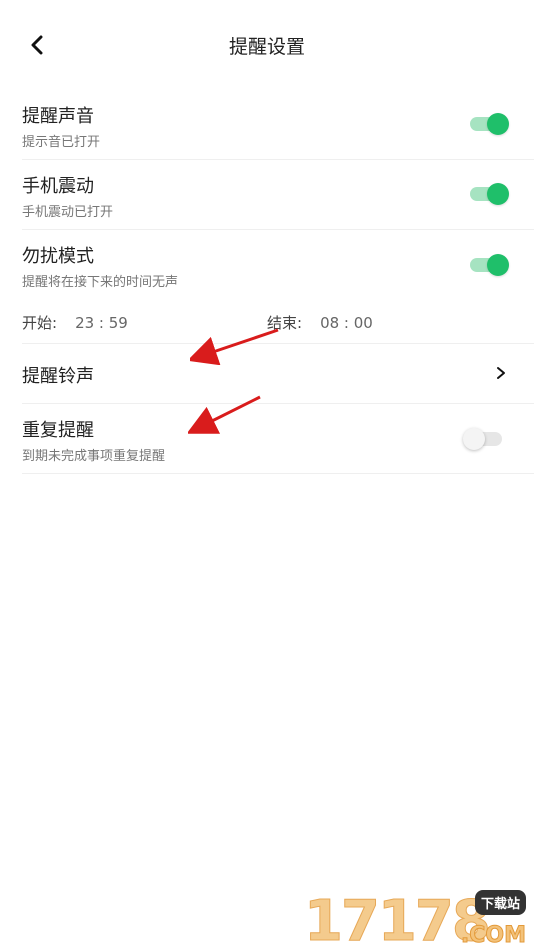 This screenshot has height=950, width=534. Describe the element at coordinates (278, 439) in the screenshot. I see `setting-row-repeat: 重复提醒 到期未完成事项重复提醒` at that location.